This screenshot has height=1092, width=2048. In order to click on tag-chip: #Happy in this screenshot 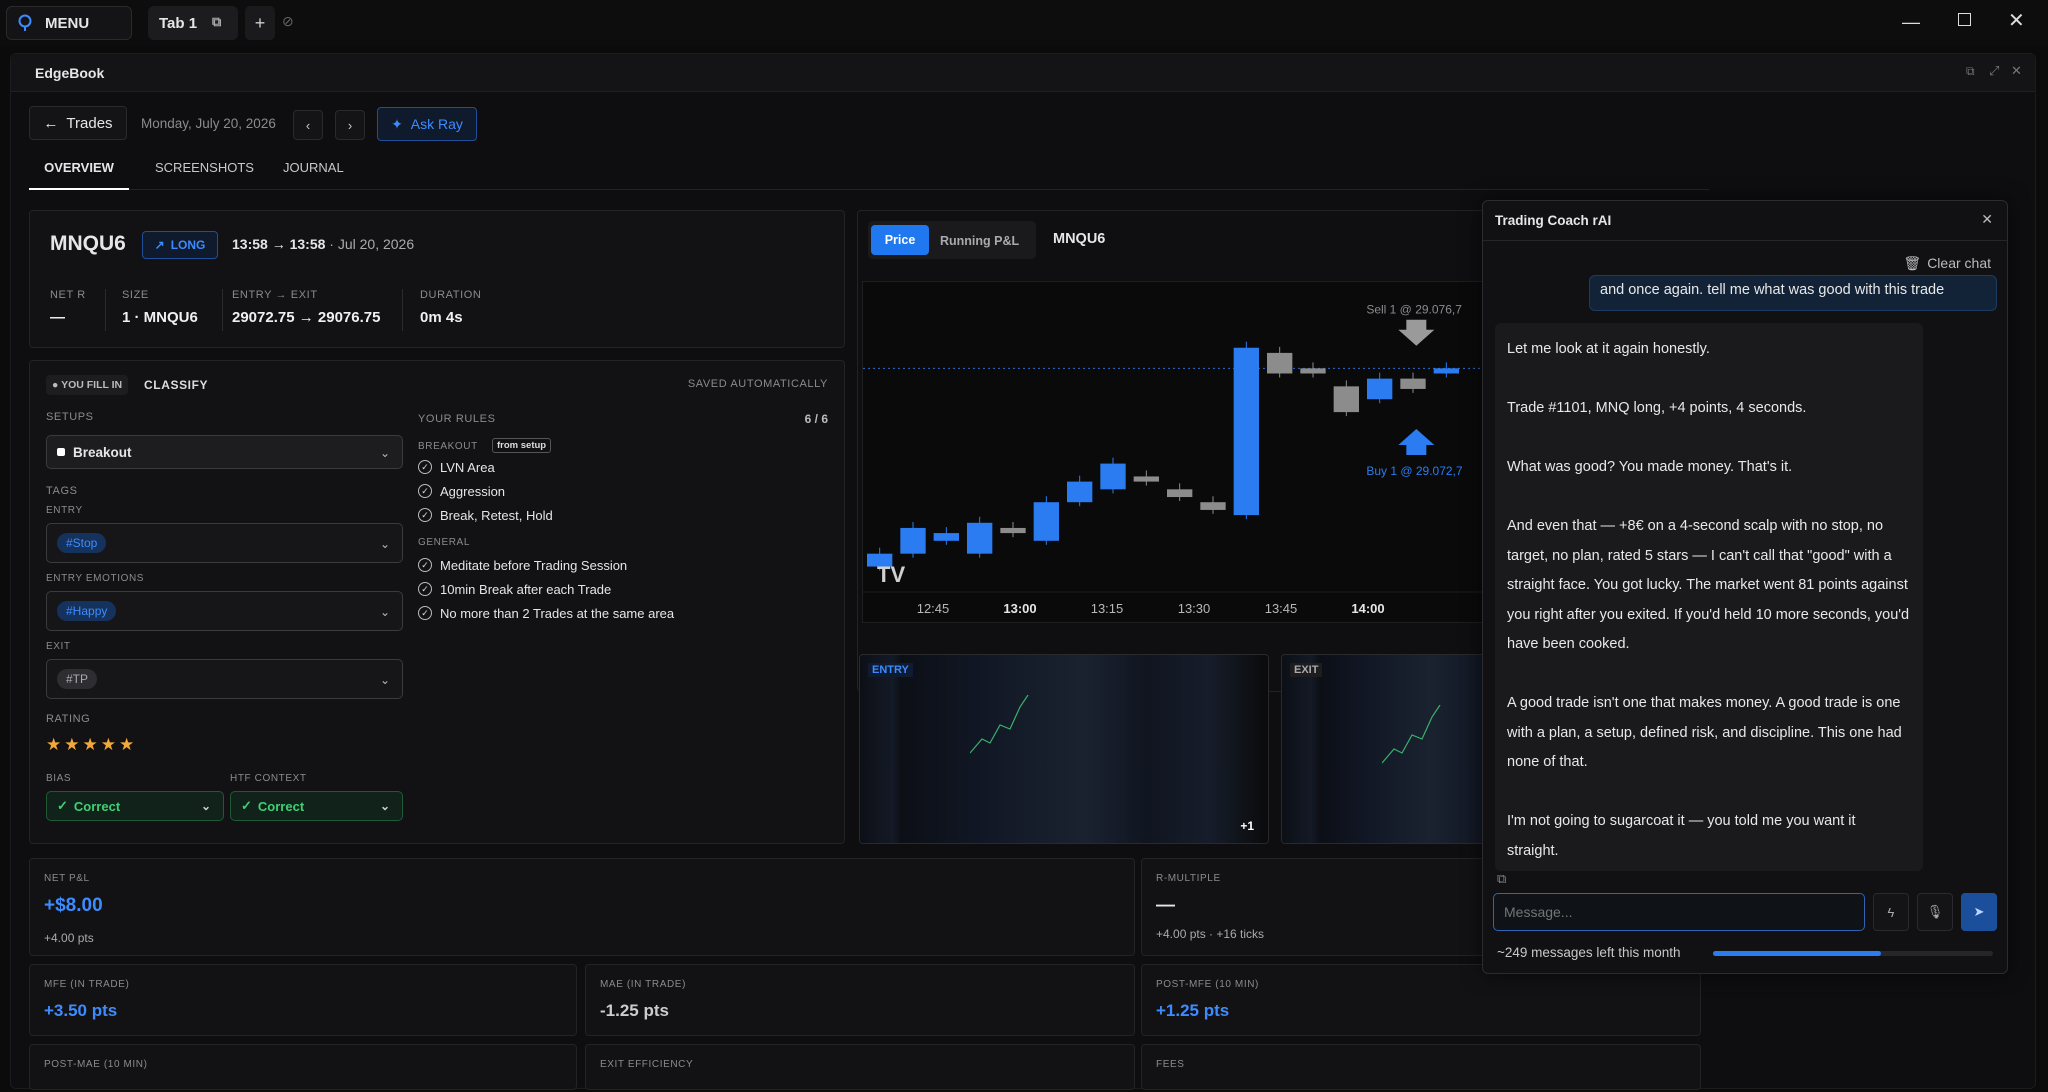, I will do `click(87, 611)`.